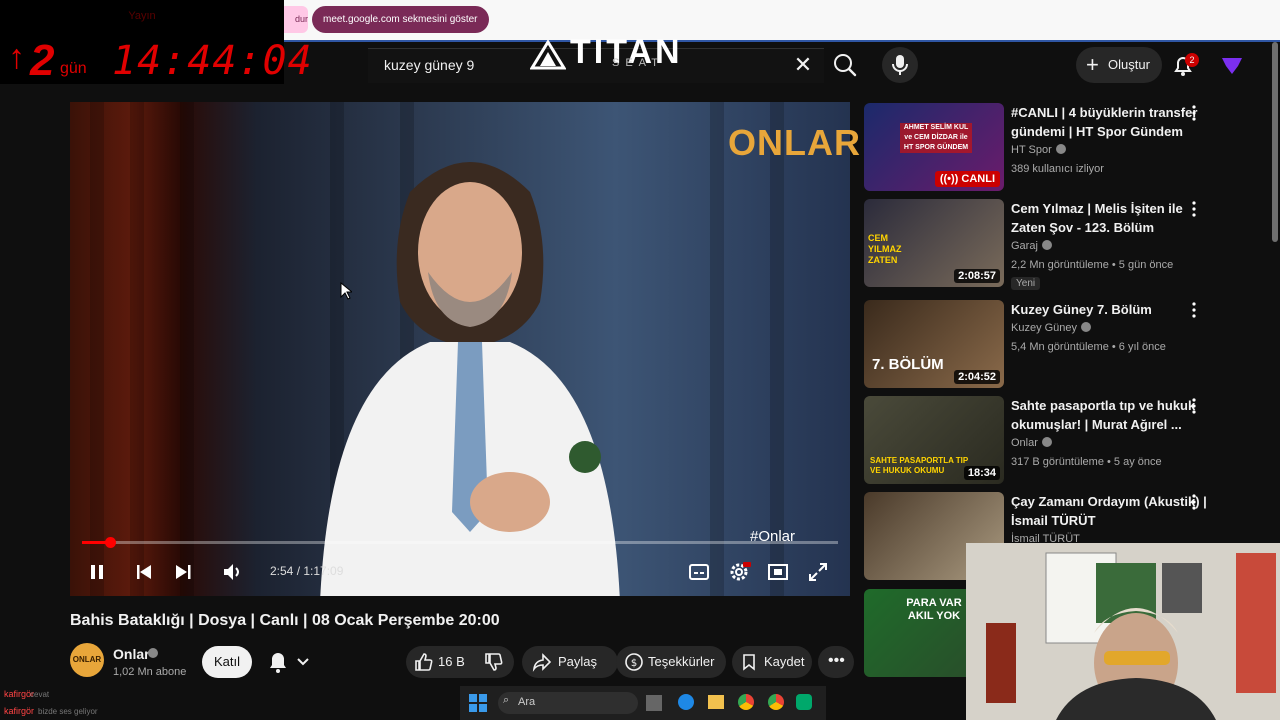 The image size is (1280, 720). What do you see at coordinates (1038, 150) in the screenshot?
I see `recommendation-channel: HT Spor` at bounding box center [1038, 150].